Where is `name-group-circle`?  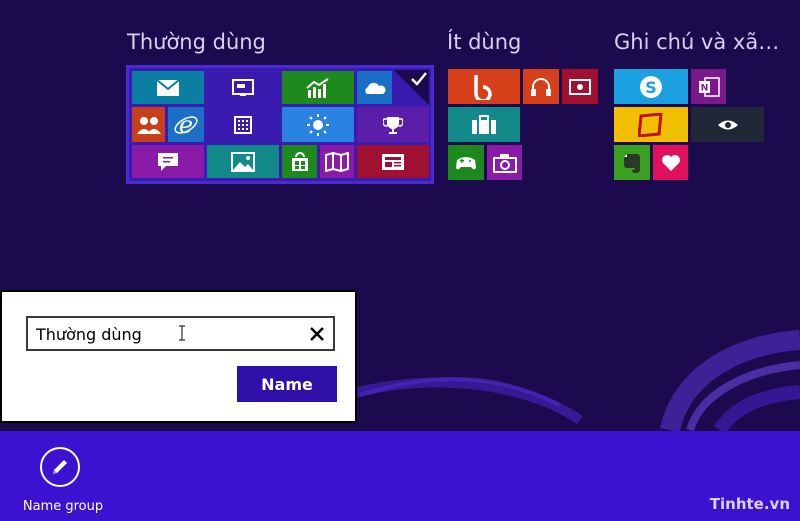
name-group-circle is located at coordinates (60, 467).